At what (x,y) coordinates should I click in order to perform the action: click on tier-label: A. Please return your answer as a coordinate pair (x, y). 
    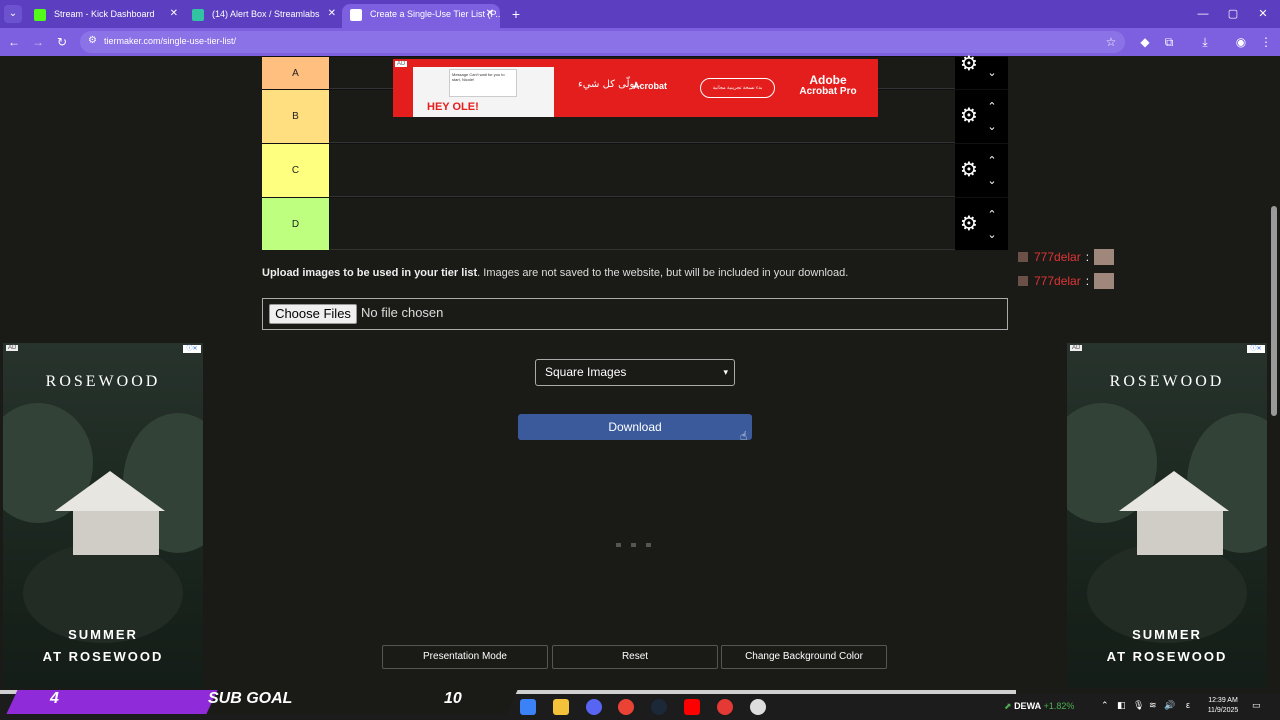
    Looking at the image, I should click on (295, 73).